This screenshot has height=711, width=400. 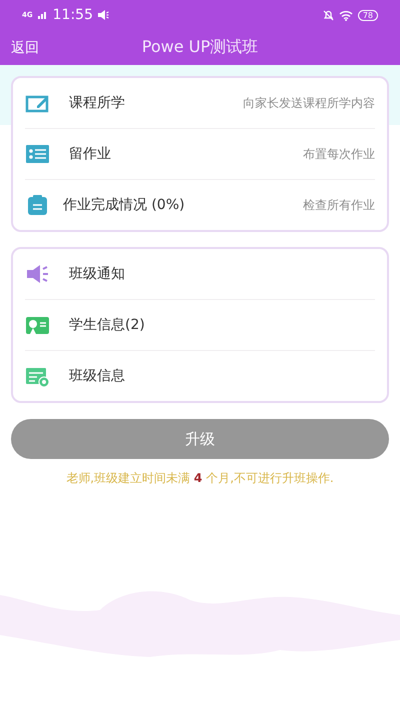 I want to click on menu-label: 作业完成情况 (0%), so click(x=124, y=205).